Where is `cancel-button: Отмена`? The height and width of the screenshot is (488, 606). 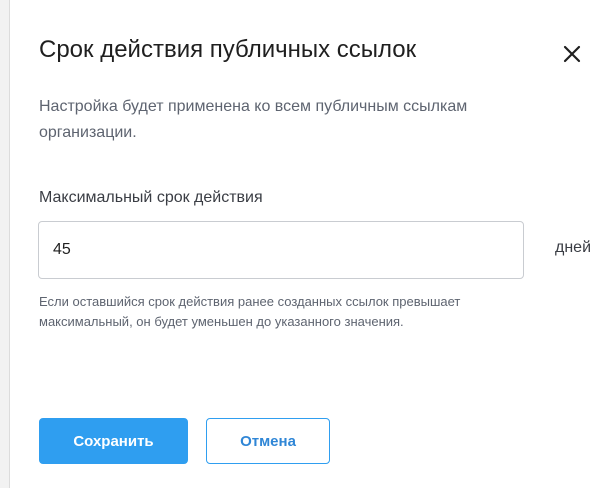 cancel-button: Отмена is located at coordinates (268, 441).